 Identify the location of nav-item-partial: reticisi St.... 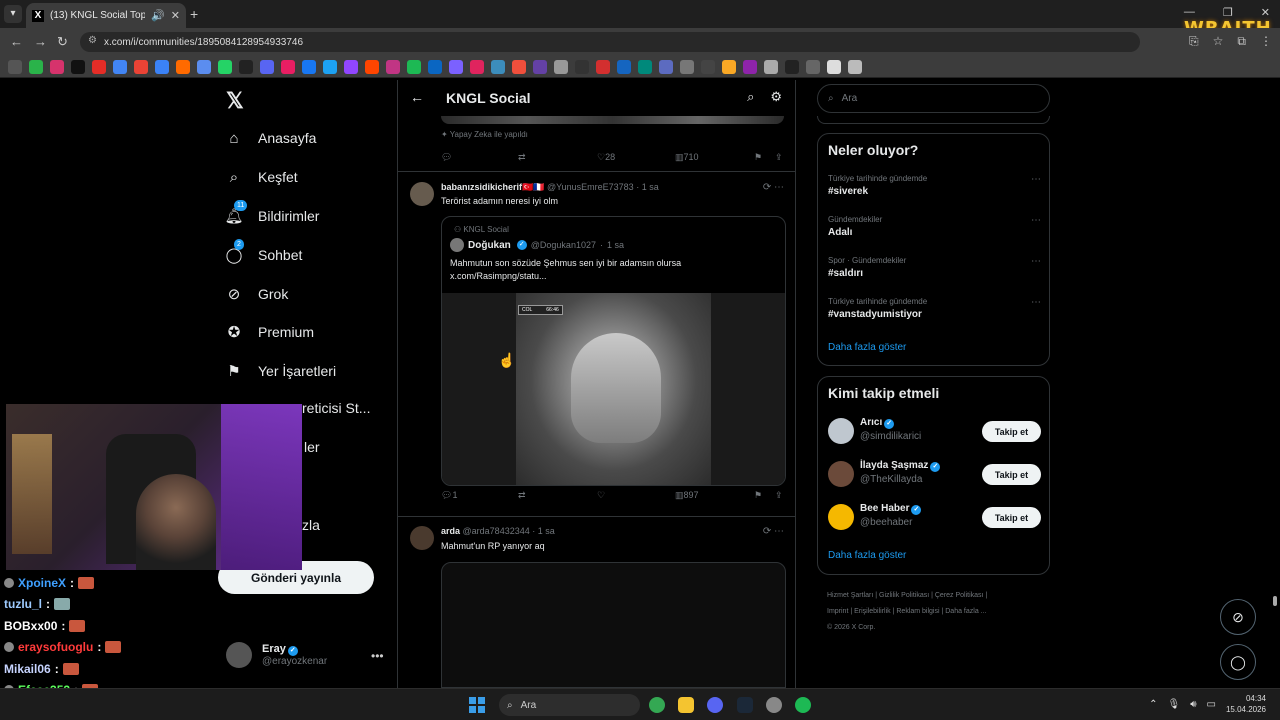
(336, 408).